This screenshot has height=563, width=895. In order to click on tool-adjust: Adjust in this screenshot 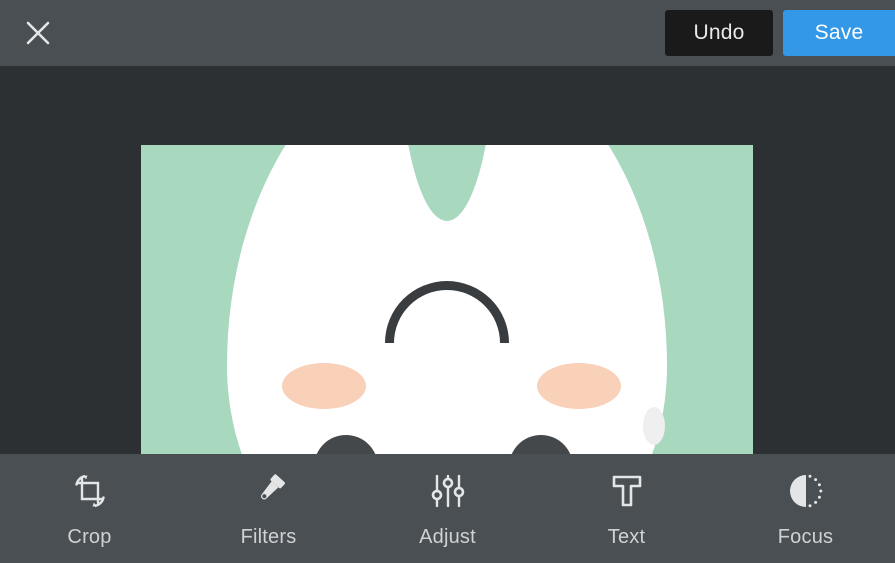, I will do `click(447, 508)`.